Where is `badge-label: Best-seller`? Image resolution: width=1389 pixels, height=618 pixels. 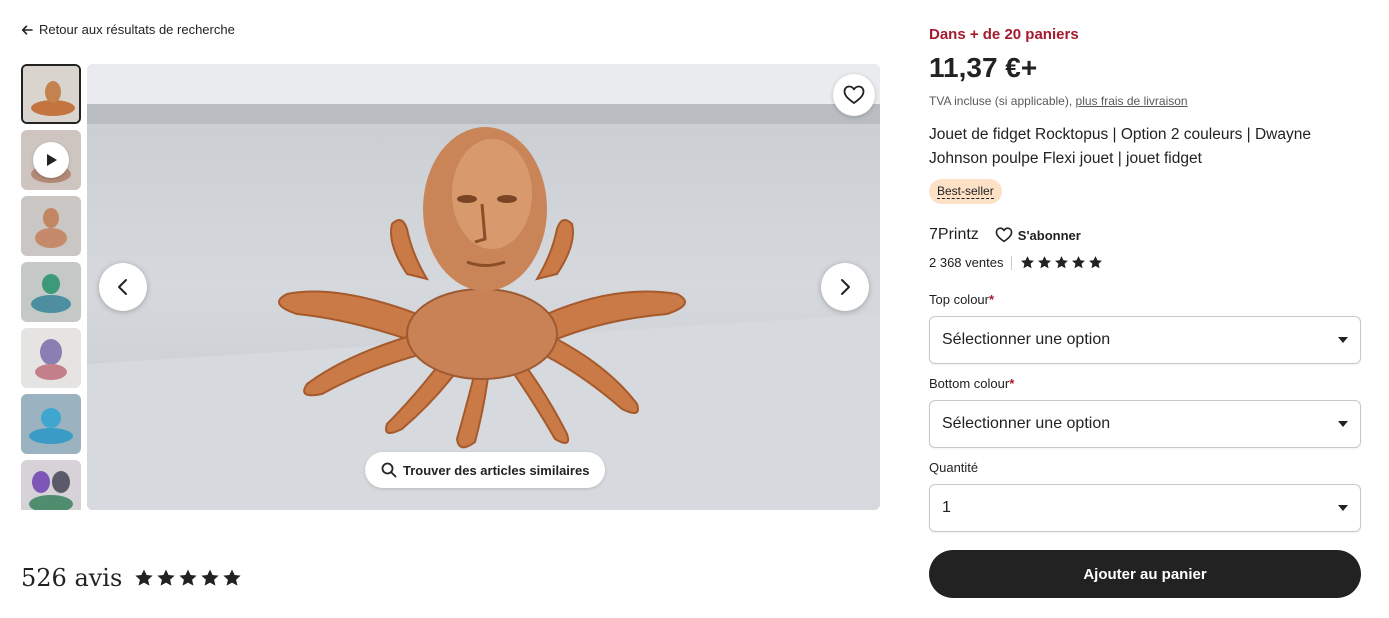
badge-label: Best-seller is located at coordinates (965, 191).